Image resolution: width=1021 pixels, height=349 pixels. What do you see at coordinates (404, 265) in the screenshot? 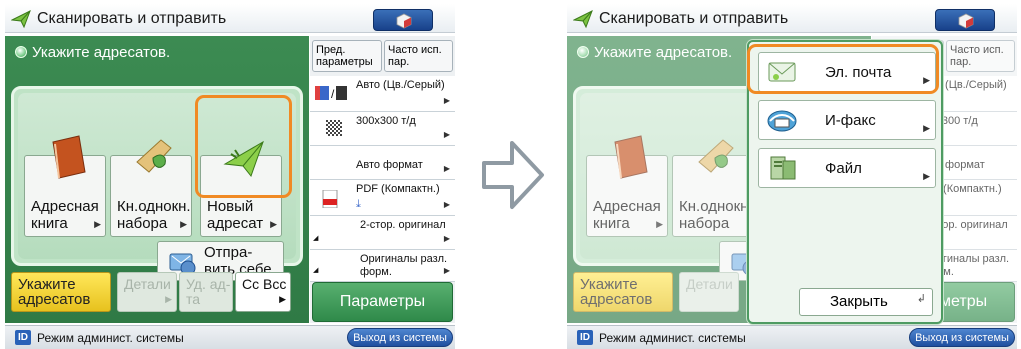
I see `mixed-originals-label: Оригиналы разл. форм.` at bounding box center [404, 265].